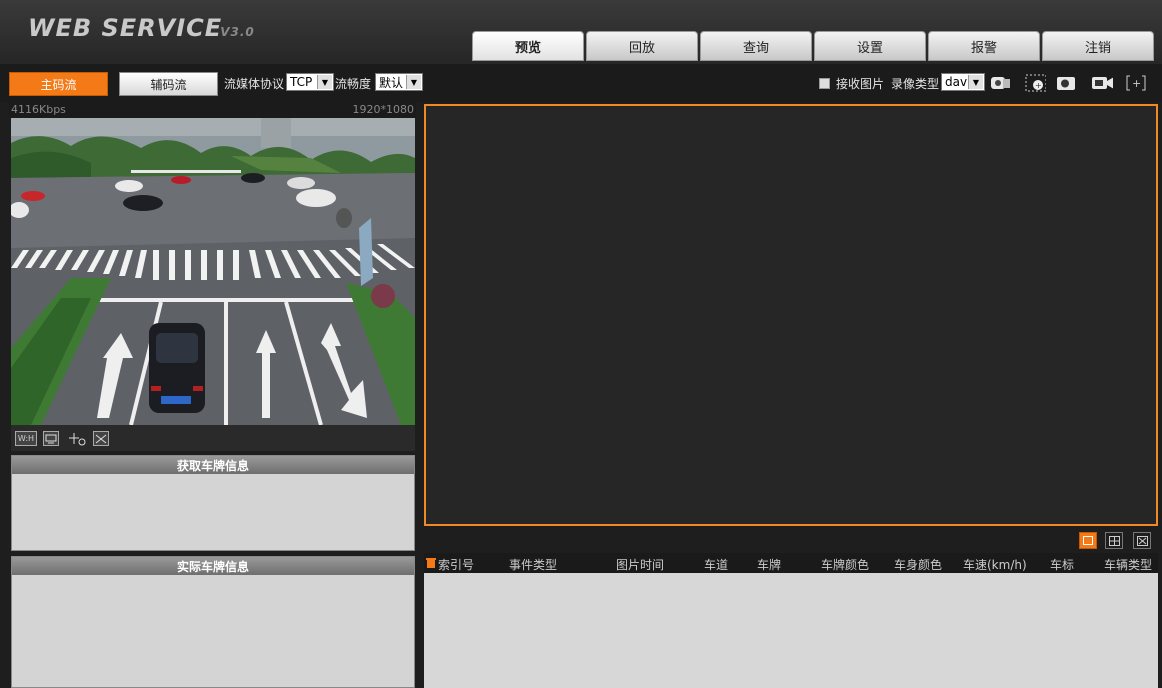  I want to click on actual-plate-title: 实际车牌信息, so click(213, 566).